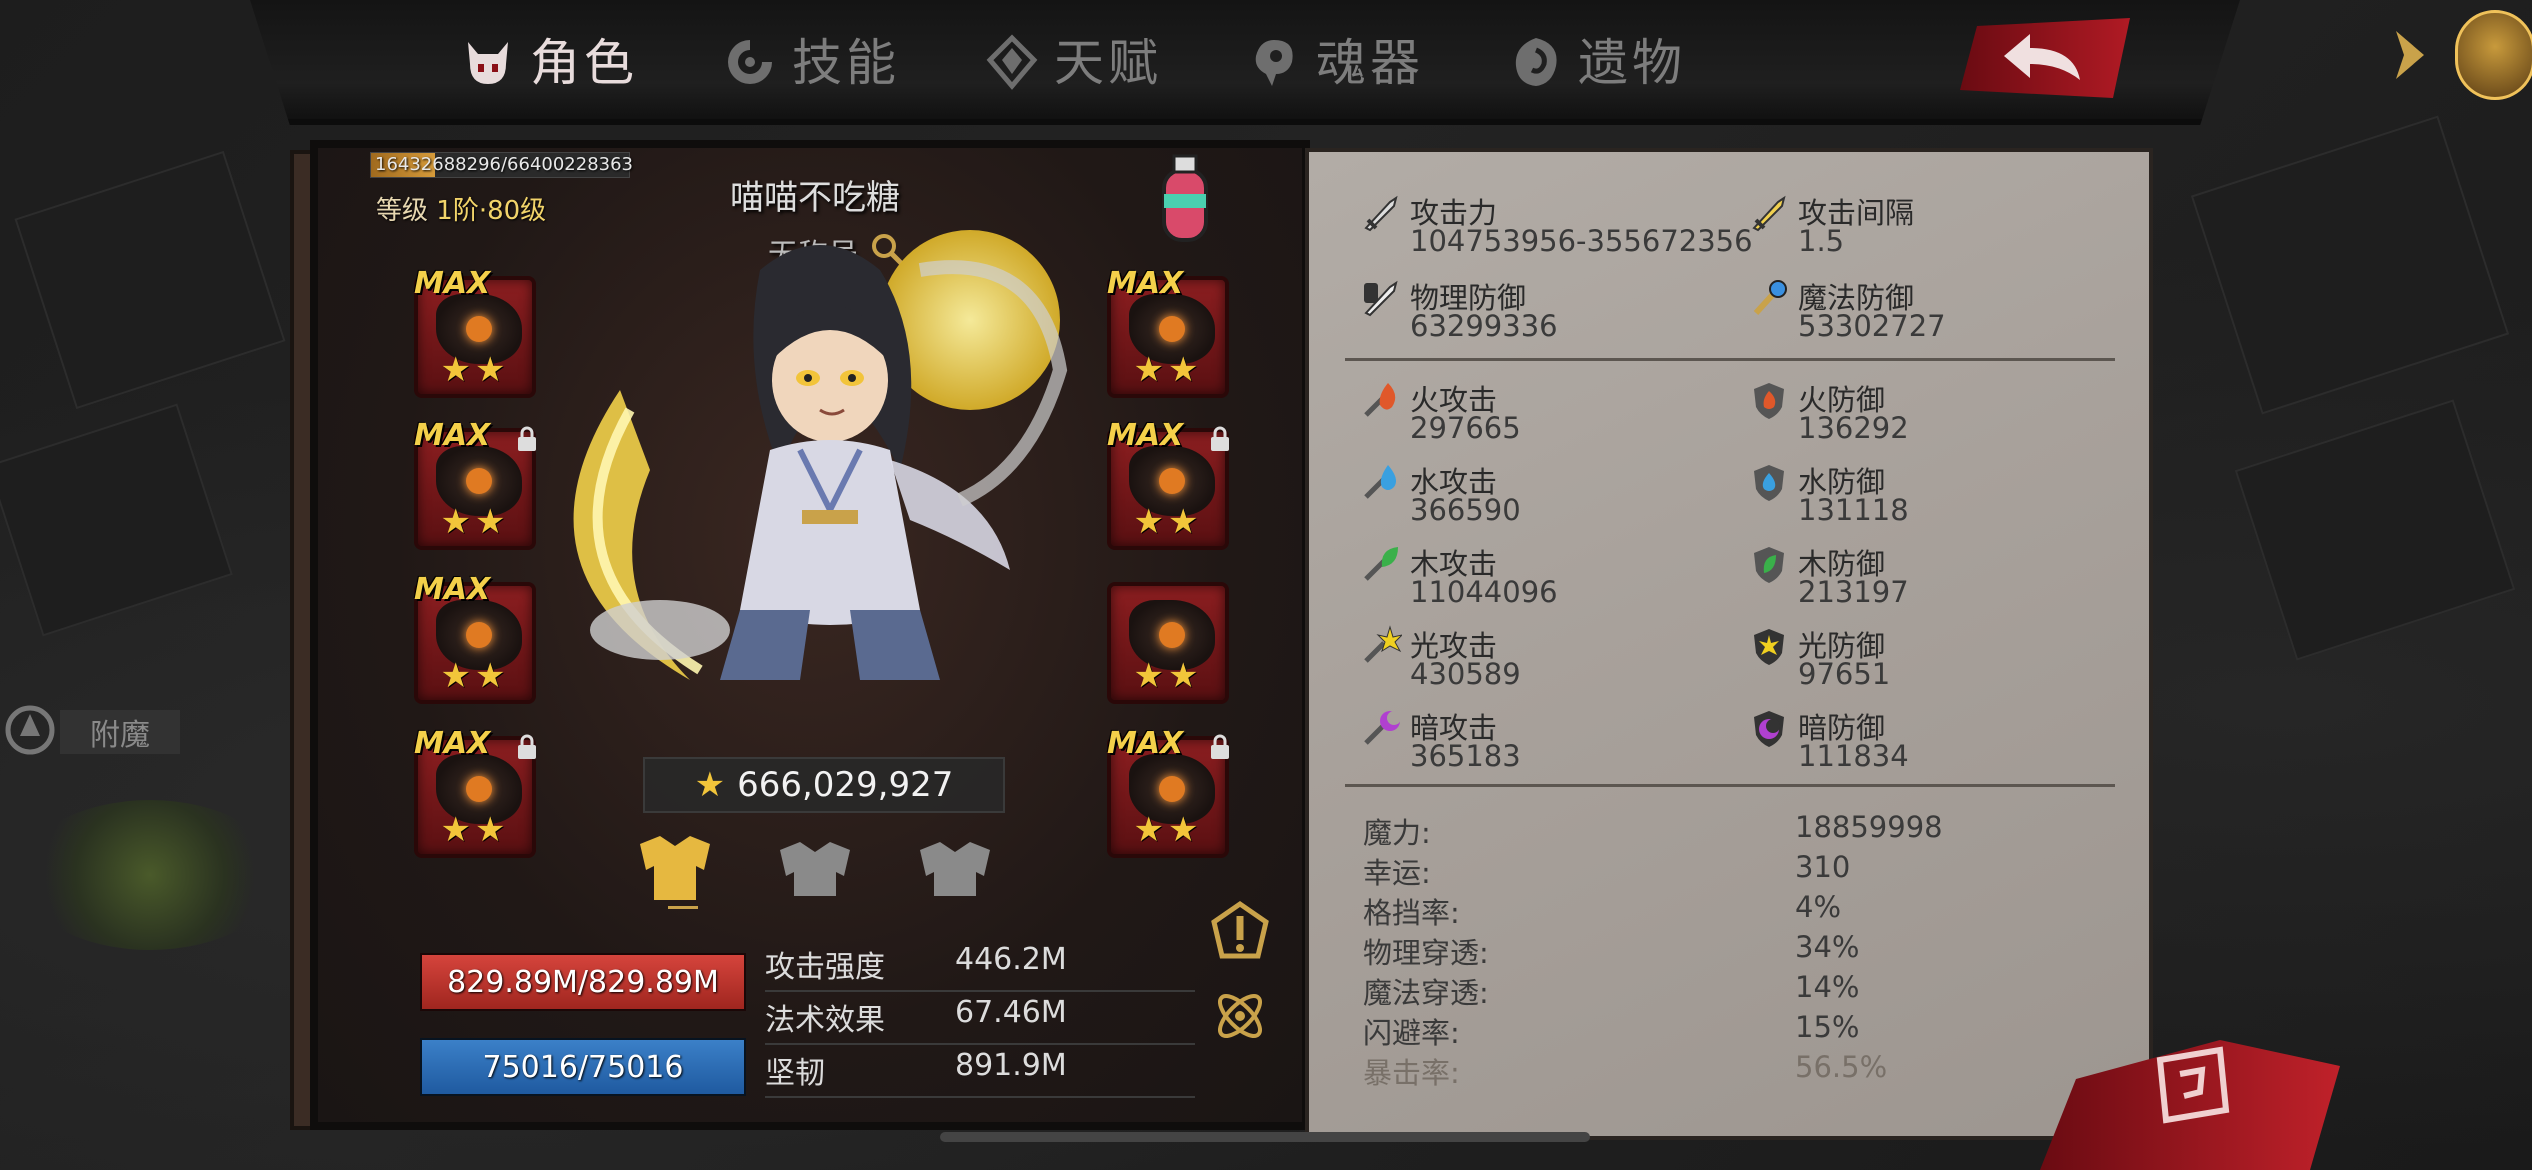 The width and height of the screenshot is (2532, 1170). I want to click on stat-value: 310, so click(1823, 867).